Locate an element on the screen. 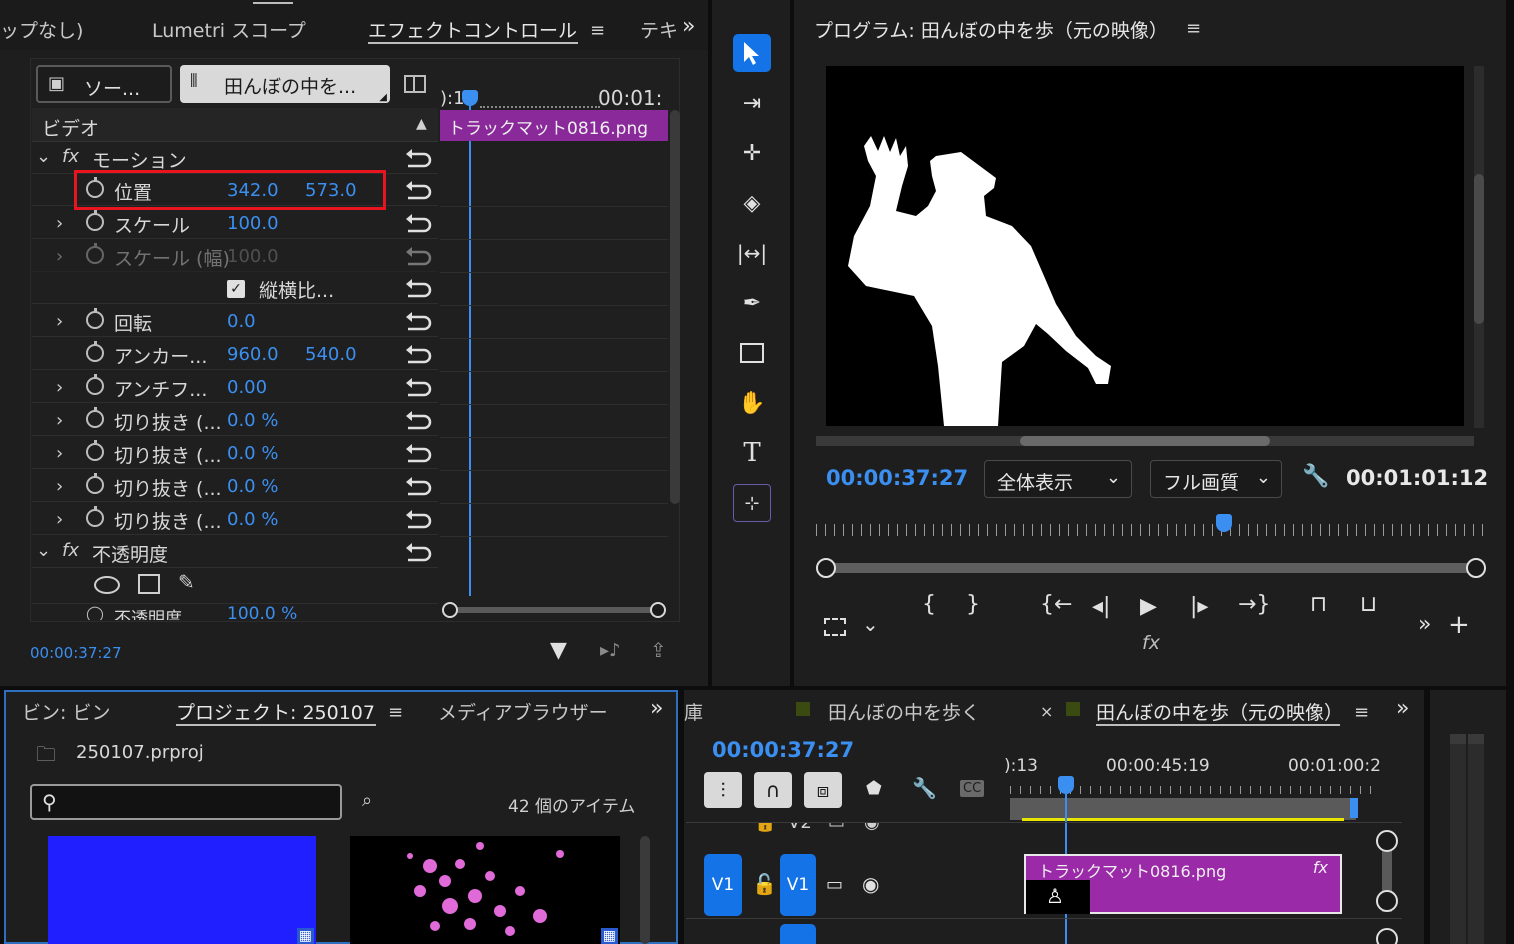 This screenshot has height=944, width=1514. zoom-handle-right is located at coordinates (658, 610).